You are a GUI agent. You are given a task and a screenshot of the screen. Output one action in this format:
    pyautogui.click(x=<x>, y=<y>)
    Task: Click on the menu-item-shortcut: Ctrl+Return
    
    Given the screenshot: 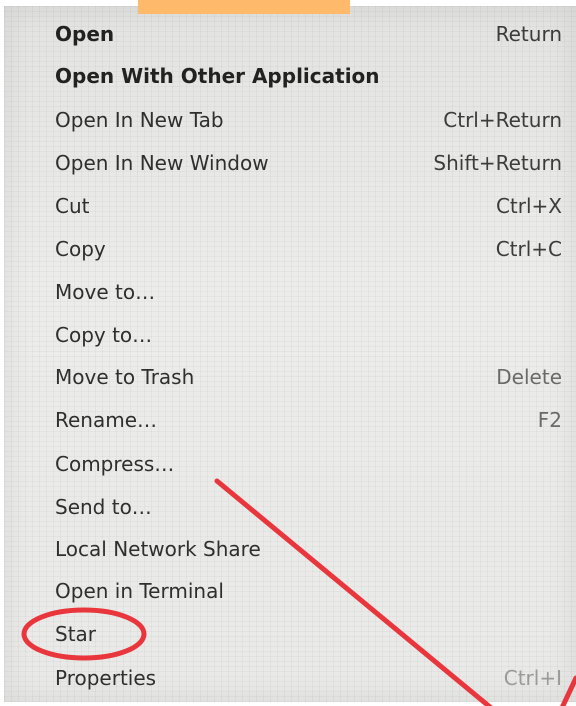 What is the action you would take?
    pyautogui.click(x=502, y=120)
    